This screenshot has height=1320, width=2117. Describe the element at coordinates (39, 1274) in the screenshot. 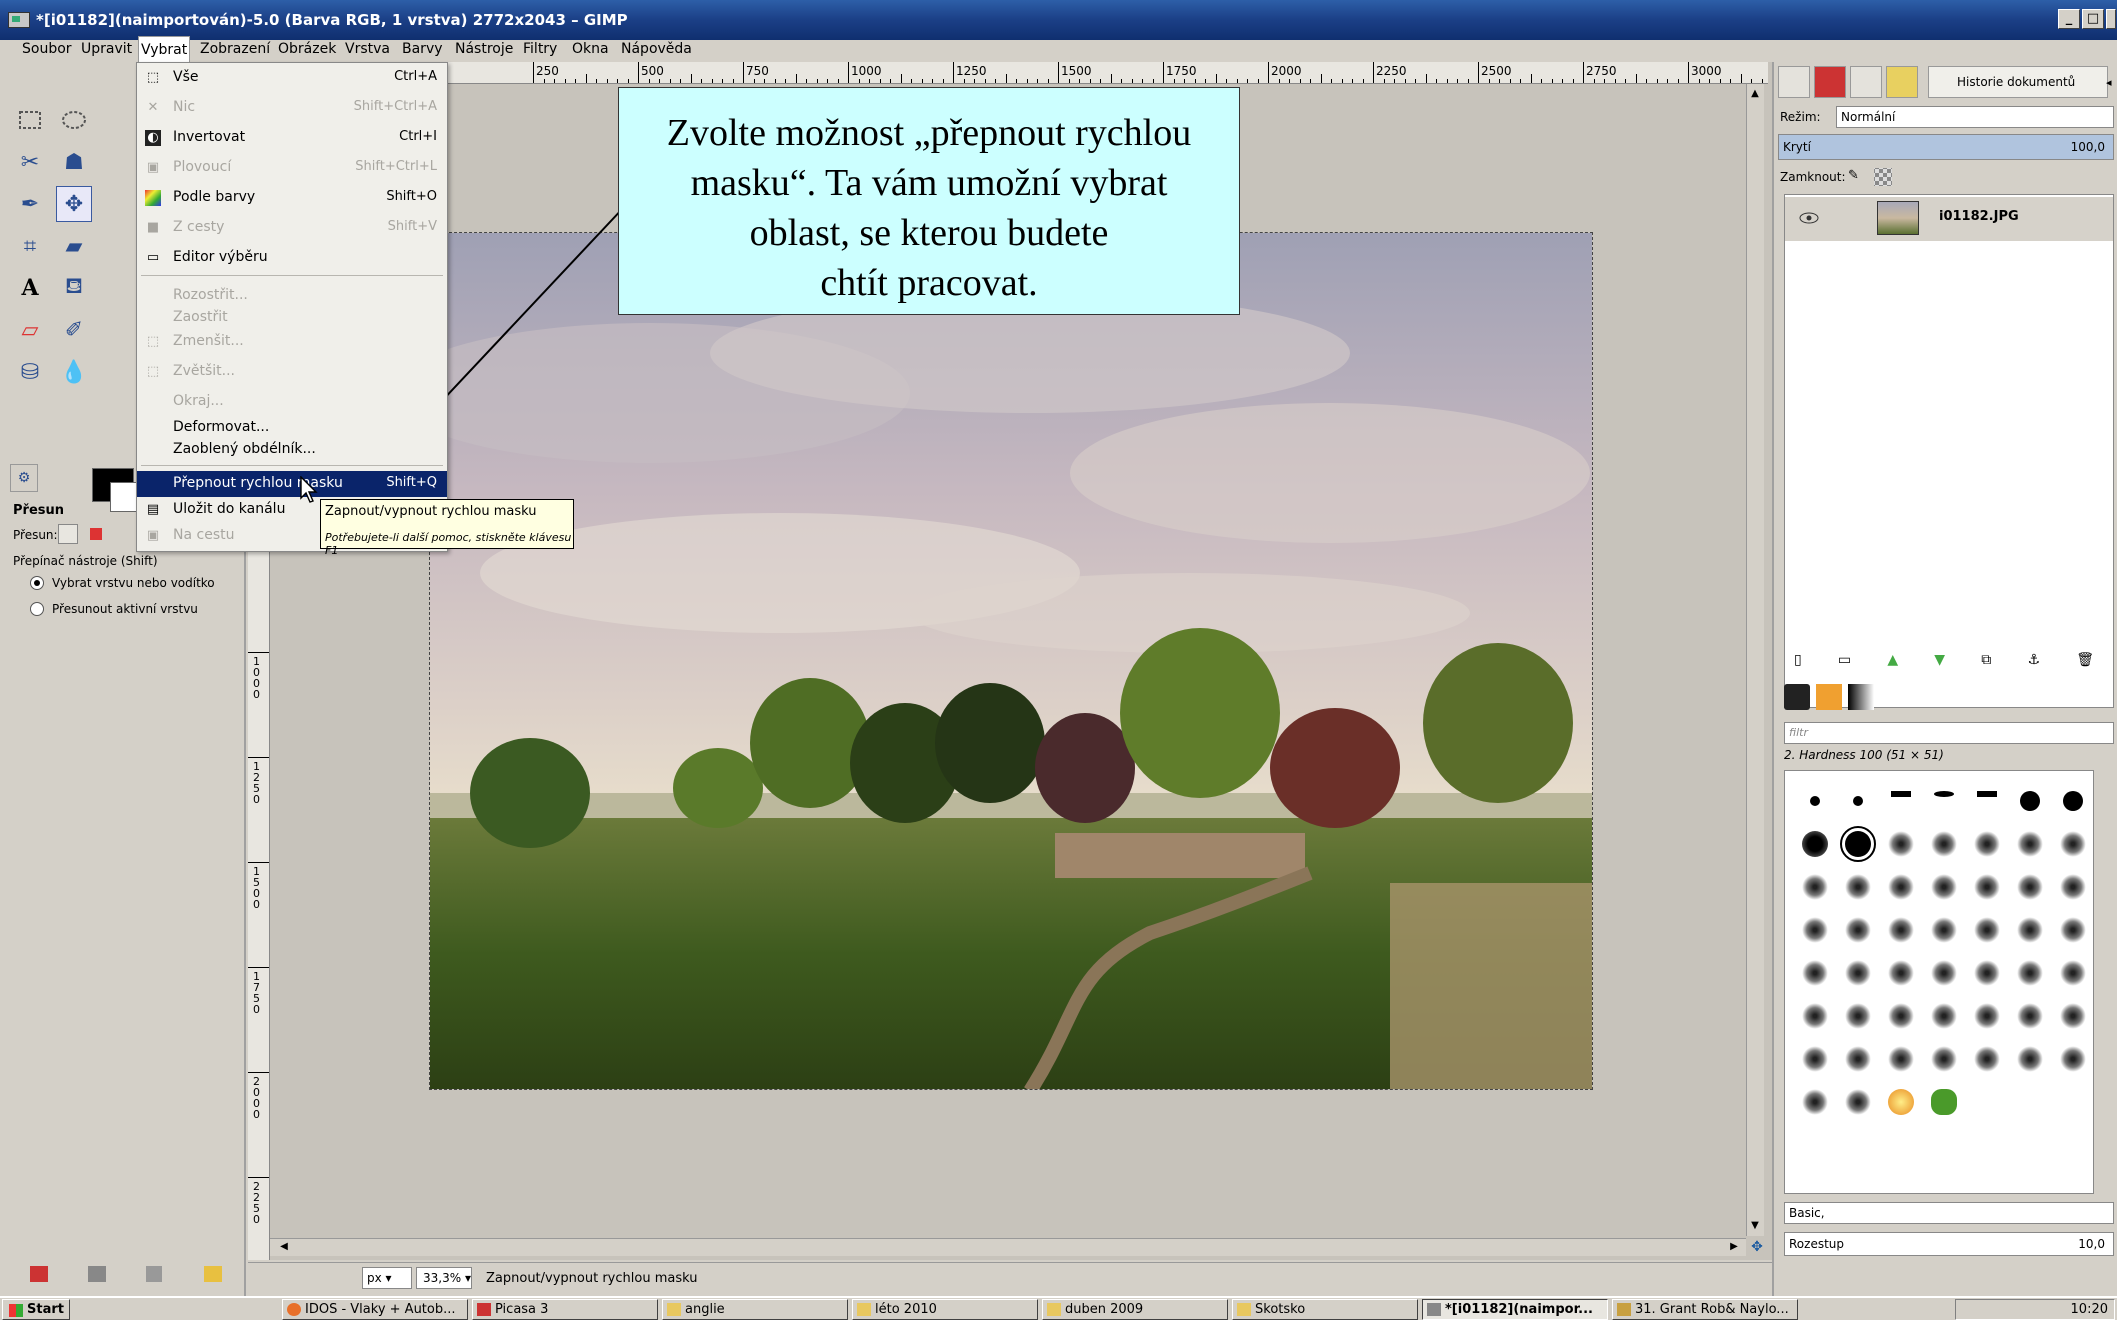

I see `save-options-icon` at that location.